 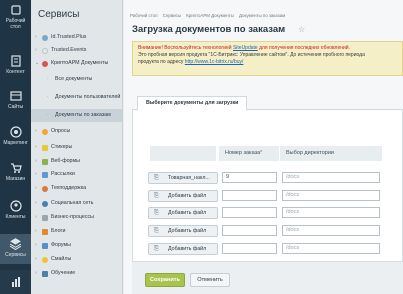 I want to click on sidebar-item-support: › Техподдержка, so click(x=76, y=188).